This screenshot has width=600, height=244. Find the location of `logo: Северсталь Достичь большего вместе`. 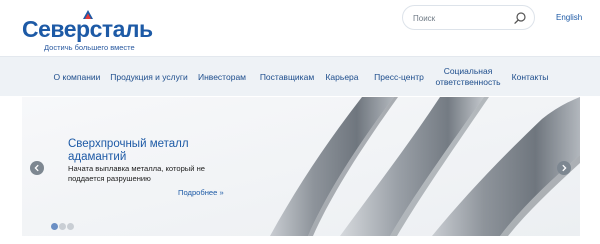

logo: Северсталь Достичь большего вместе is located at coordinates (97, 29).